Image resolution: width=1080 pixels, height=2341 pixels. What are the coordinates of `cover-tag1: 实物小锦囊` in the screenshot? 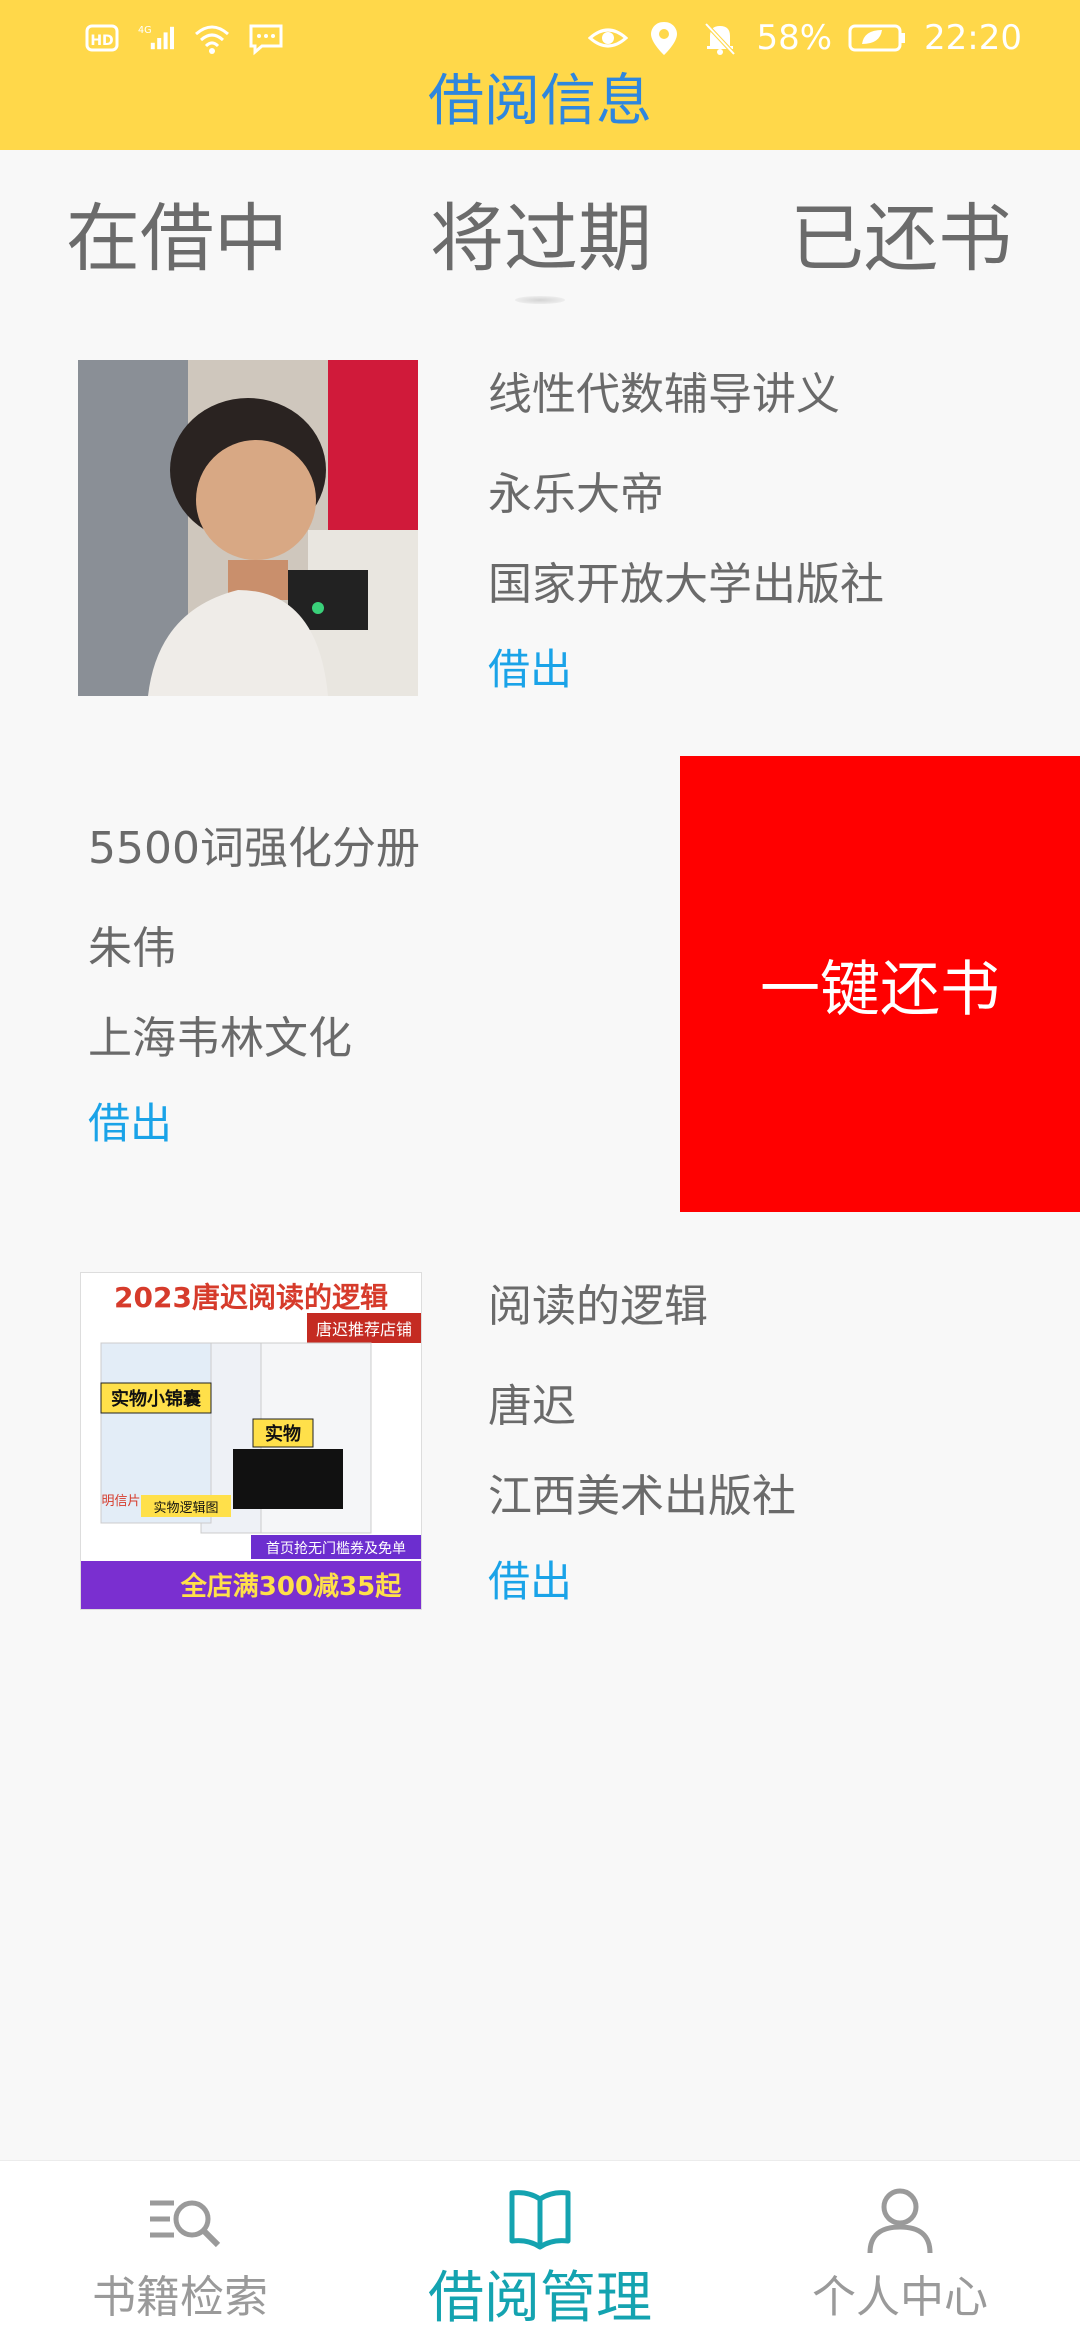 It's located at (156, 1399).